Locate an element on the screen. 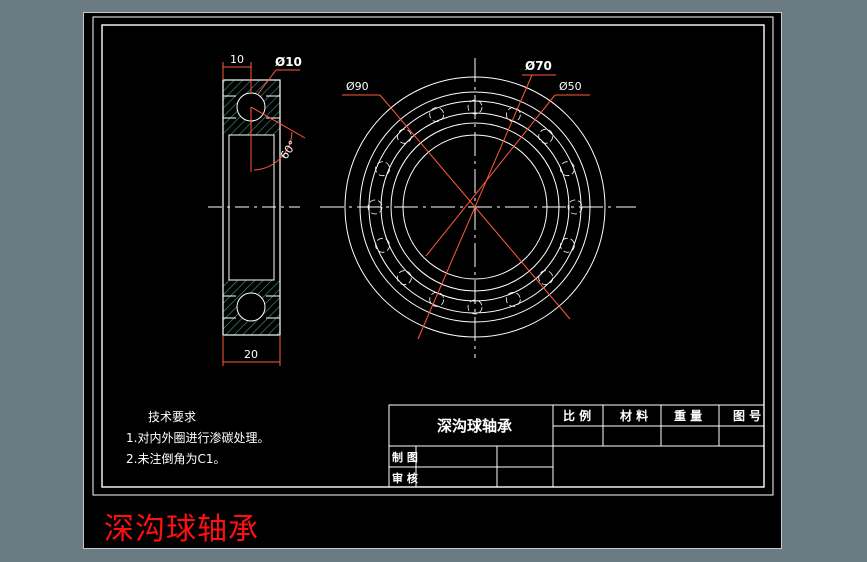 Image resolution: width=867 pixels, height=562 pixels. title-col-scale: 比 例 is located at coordinates (577, 415).